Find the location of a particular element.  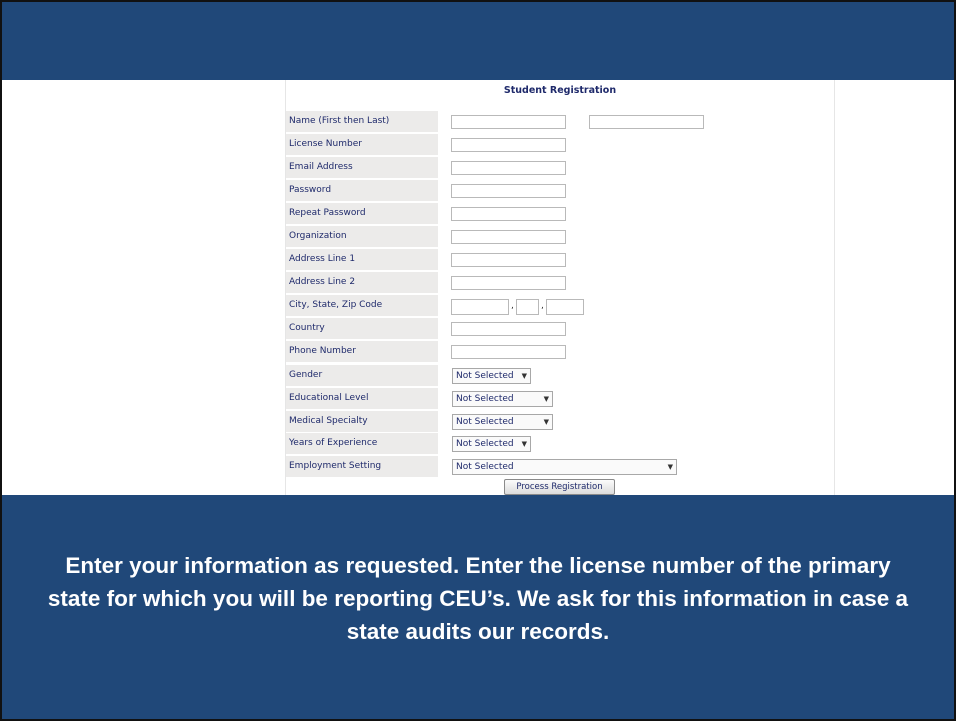

phone-input is located at coordinates (508, 352).